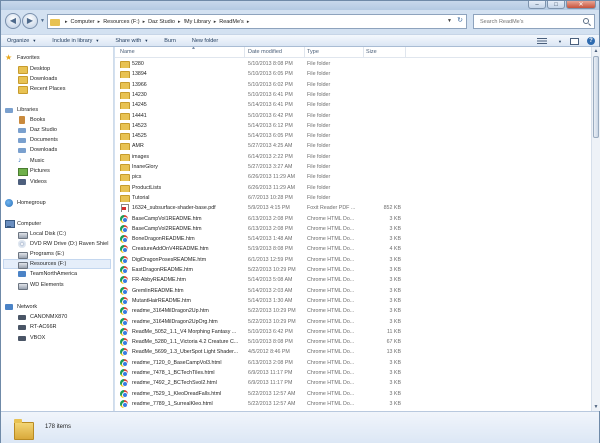 The image size is (600, 443). Describe the element at coordinates (574, 41) in the screenshot. I see `preview-pane-icon` at that location.